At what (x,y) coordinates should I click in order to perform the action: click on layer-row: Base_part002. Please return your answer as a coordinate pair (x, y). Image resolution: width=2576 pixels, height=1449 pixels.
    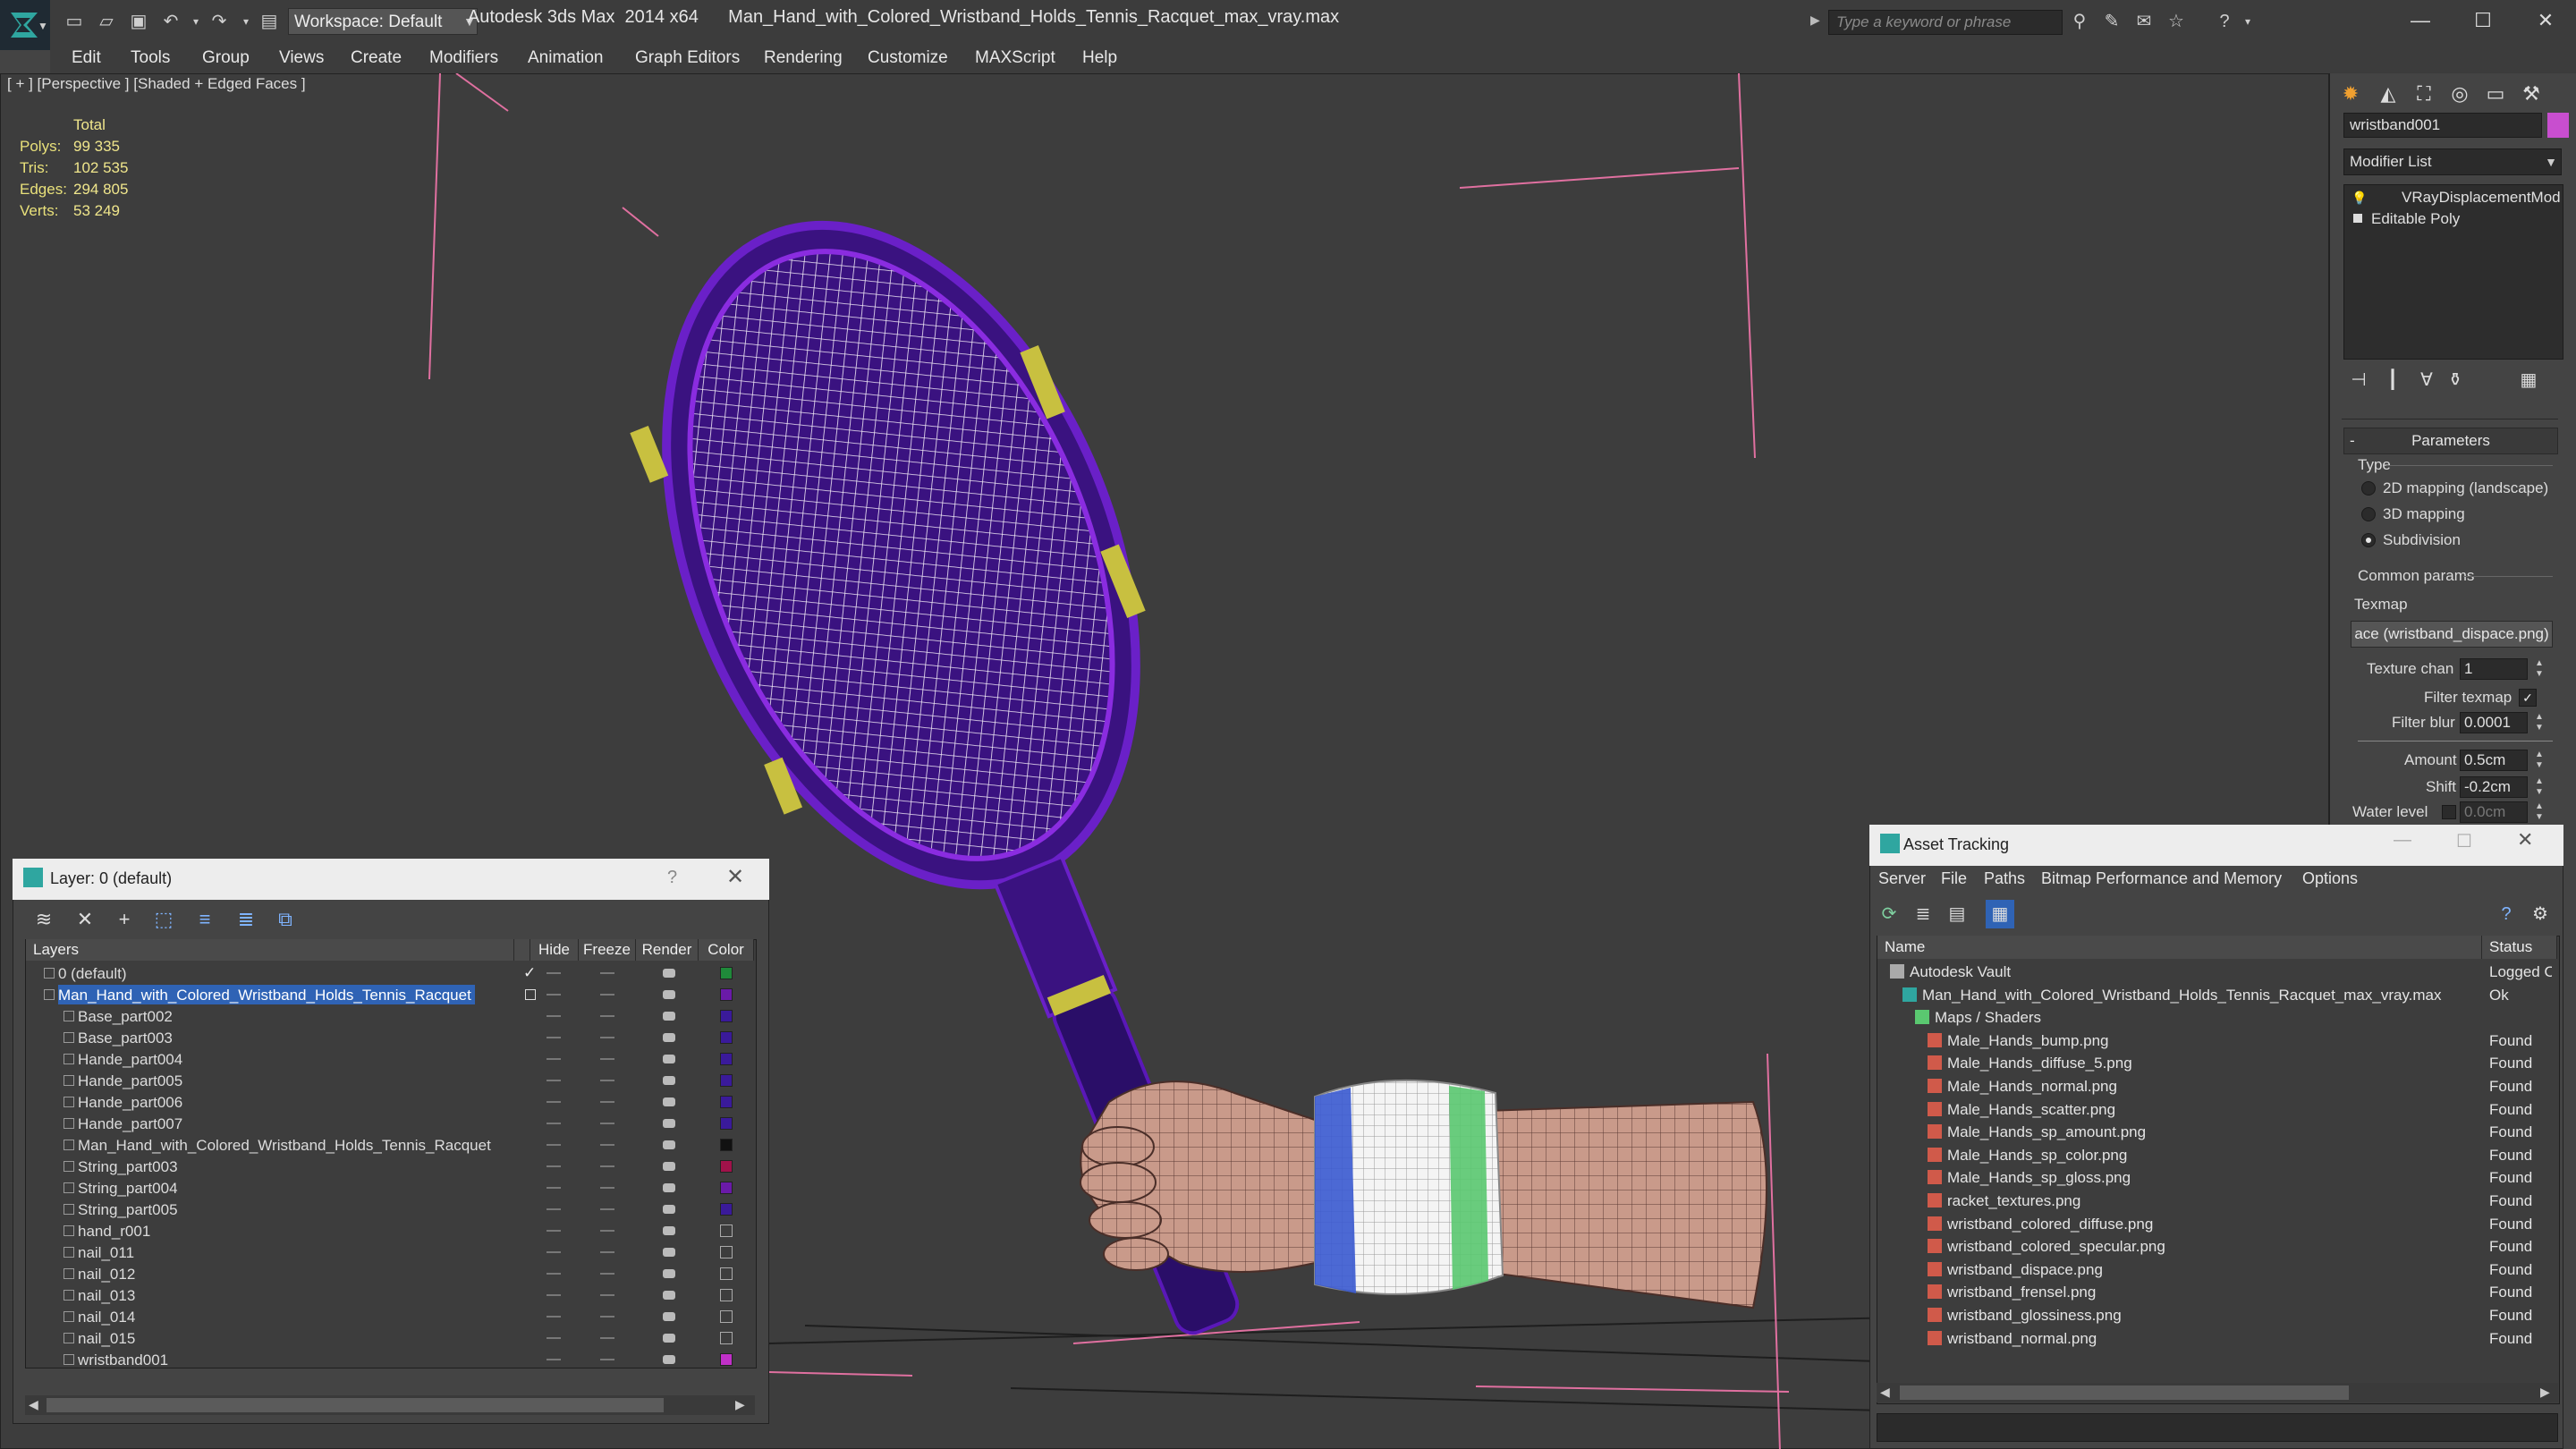
    Looking at the image, I should click on (390, 1016).